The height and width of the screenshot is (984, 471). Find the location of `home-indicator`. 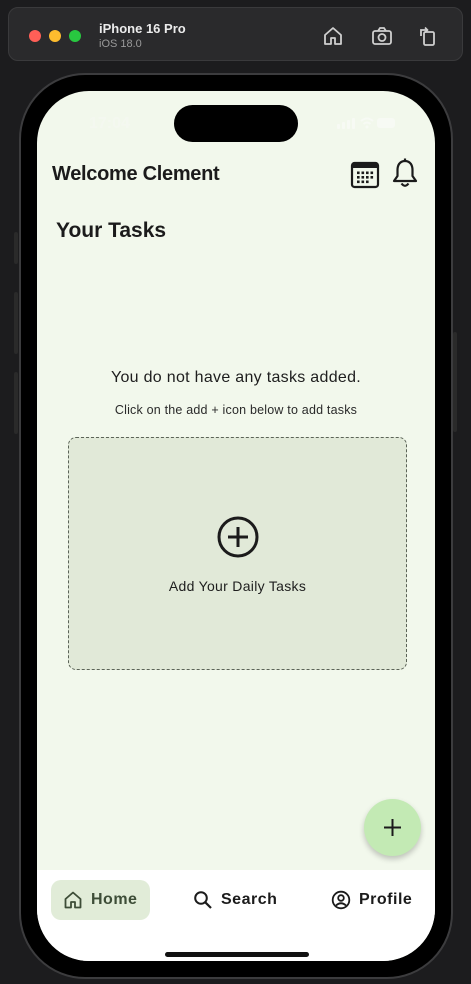

home-indicator is located at coordinates (237, 954).